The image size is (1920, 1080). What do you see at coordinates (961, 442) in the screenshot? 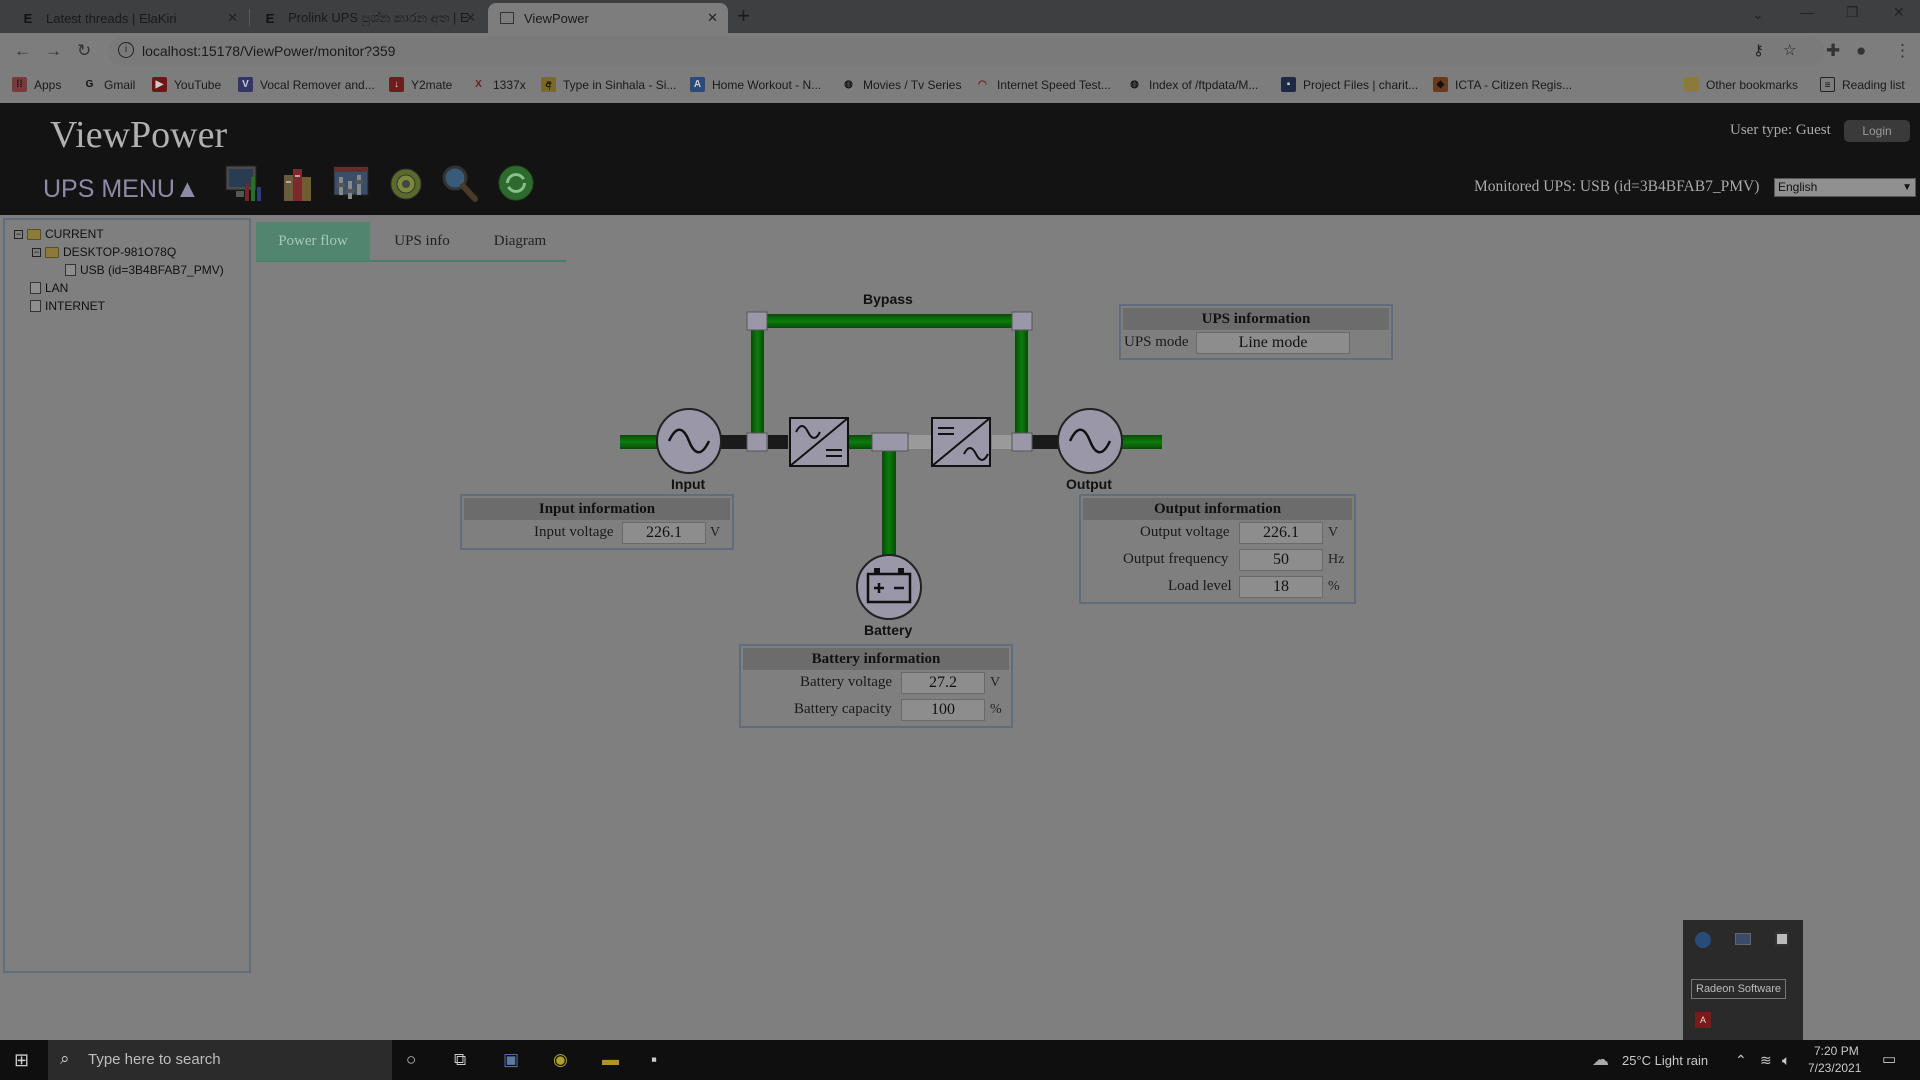
I see `inverter-icon` at bounding box center [961, 442].